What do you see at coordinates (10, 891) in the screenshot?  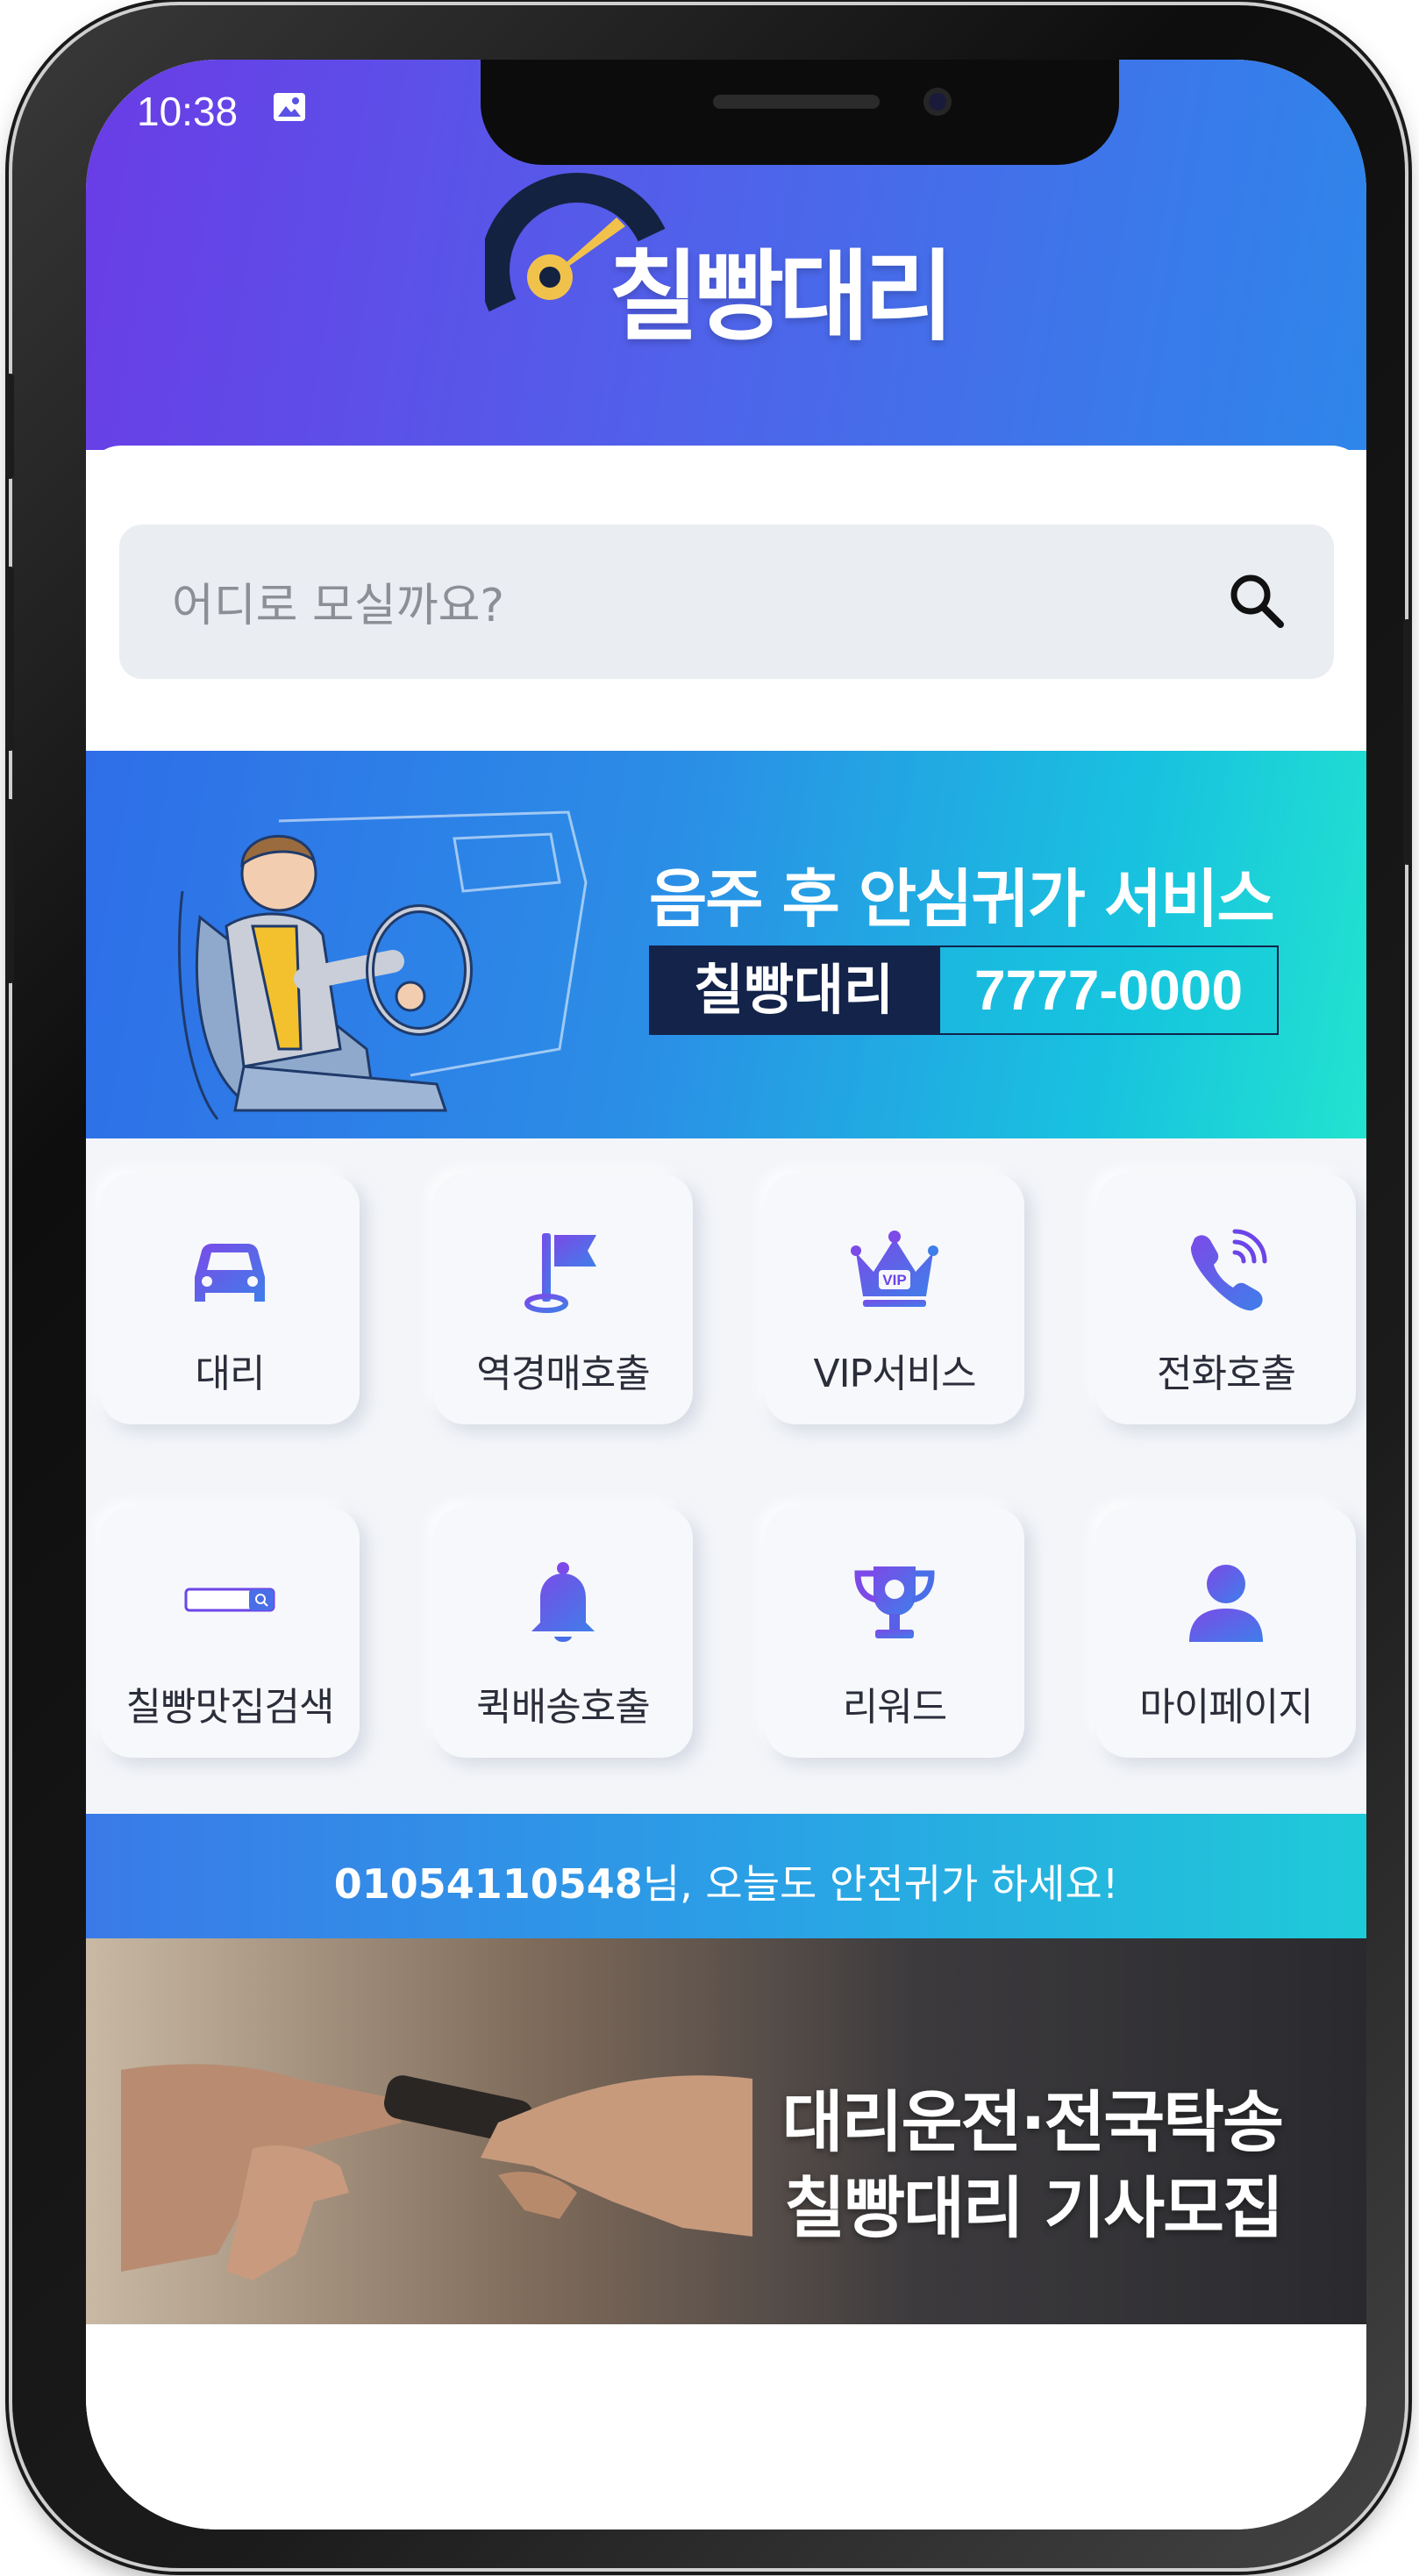 I see `volume-down-button` at bounding box center [10, 891].